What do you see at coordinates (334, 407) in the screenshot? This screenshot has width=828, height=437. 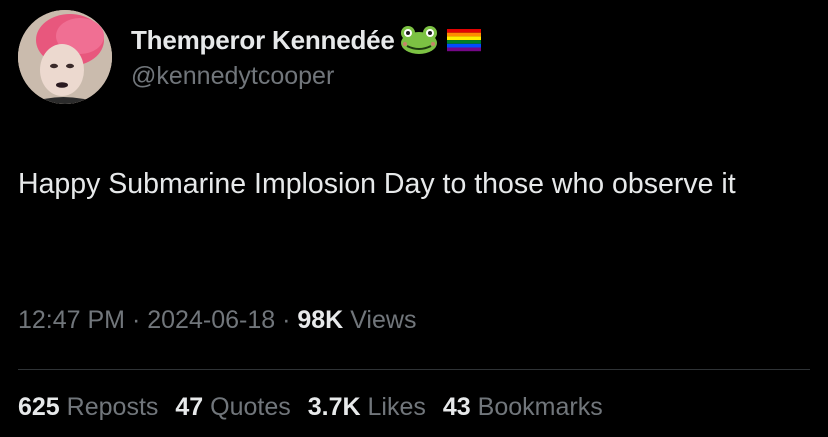 I see `likes-count: 3.7K` at bounding box center [334, 407].